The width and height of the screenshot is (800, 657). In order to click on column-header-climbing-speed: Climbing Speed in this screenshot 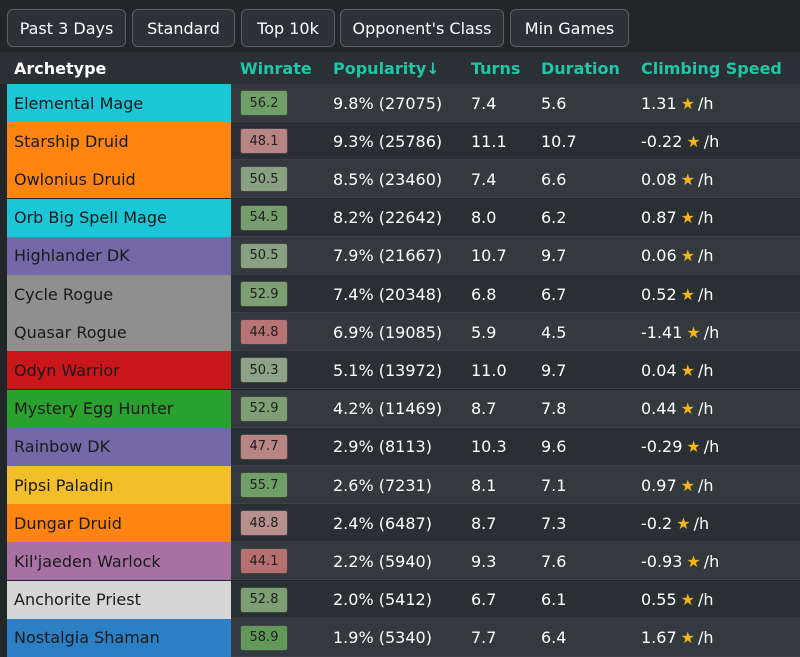, I will do `click(711, 68)`.